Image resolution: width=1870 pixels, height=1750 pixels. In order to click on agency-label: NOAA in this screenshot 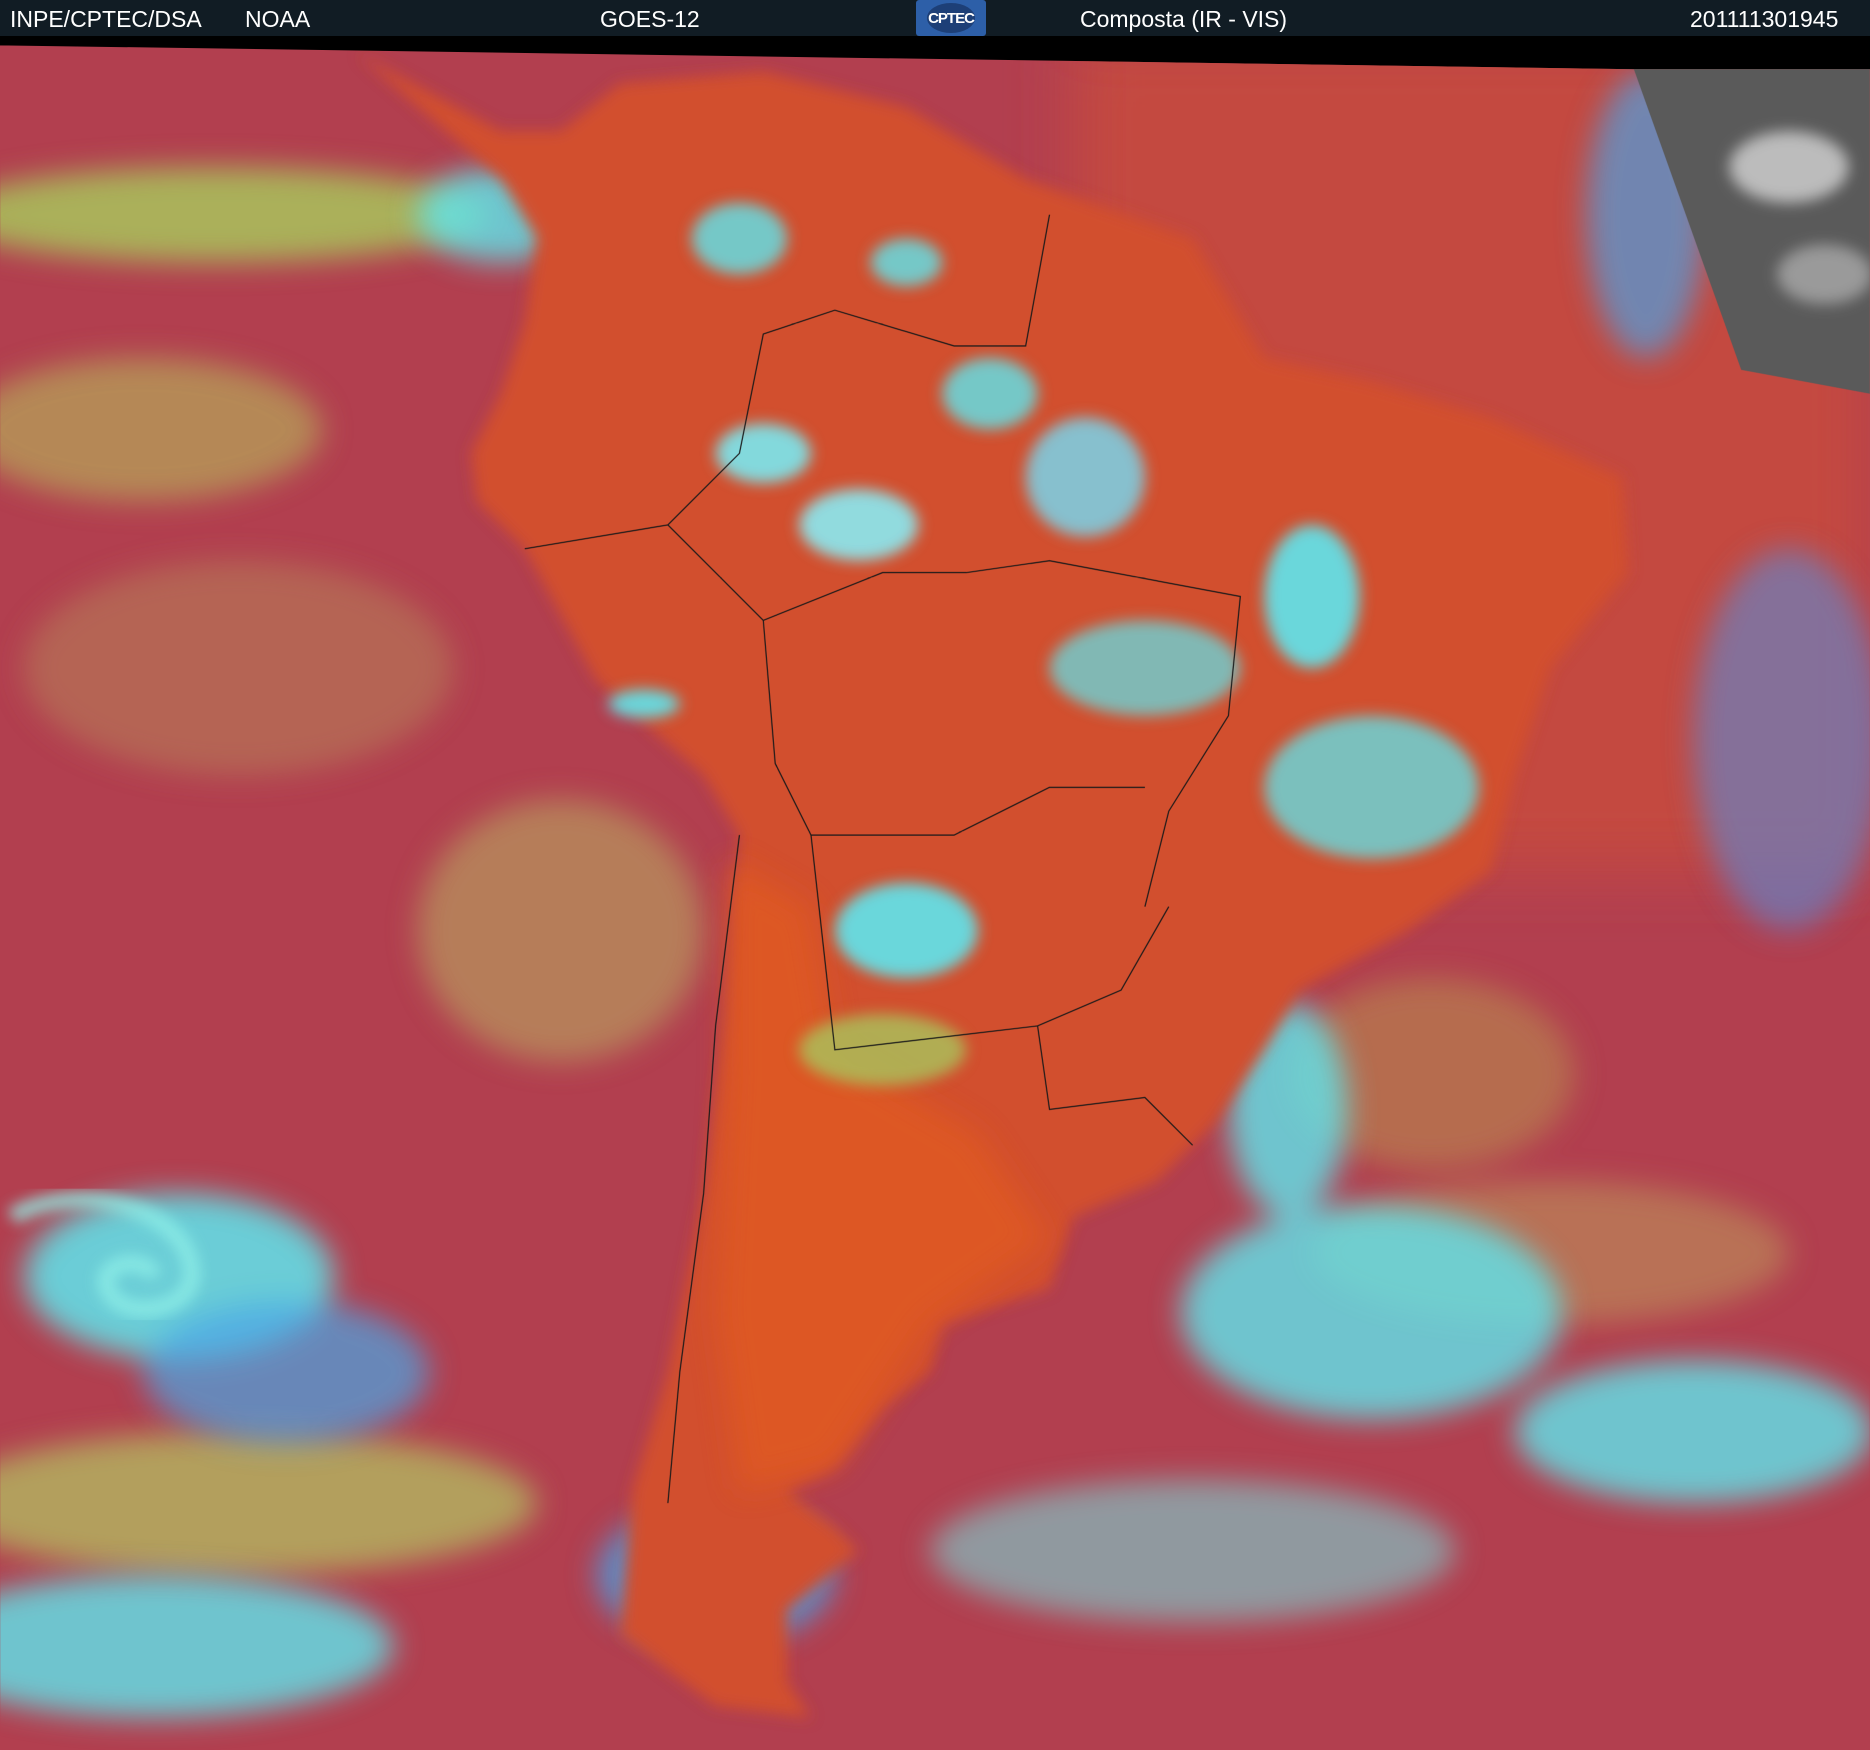, I will do `click(278, 19)`.